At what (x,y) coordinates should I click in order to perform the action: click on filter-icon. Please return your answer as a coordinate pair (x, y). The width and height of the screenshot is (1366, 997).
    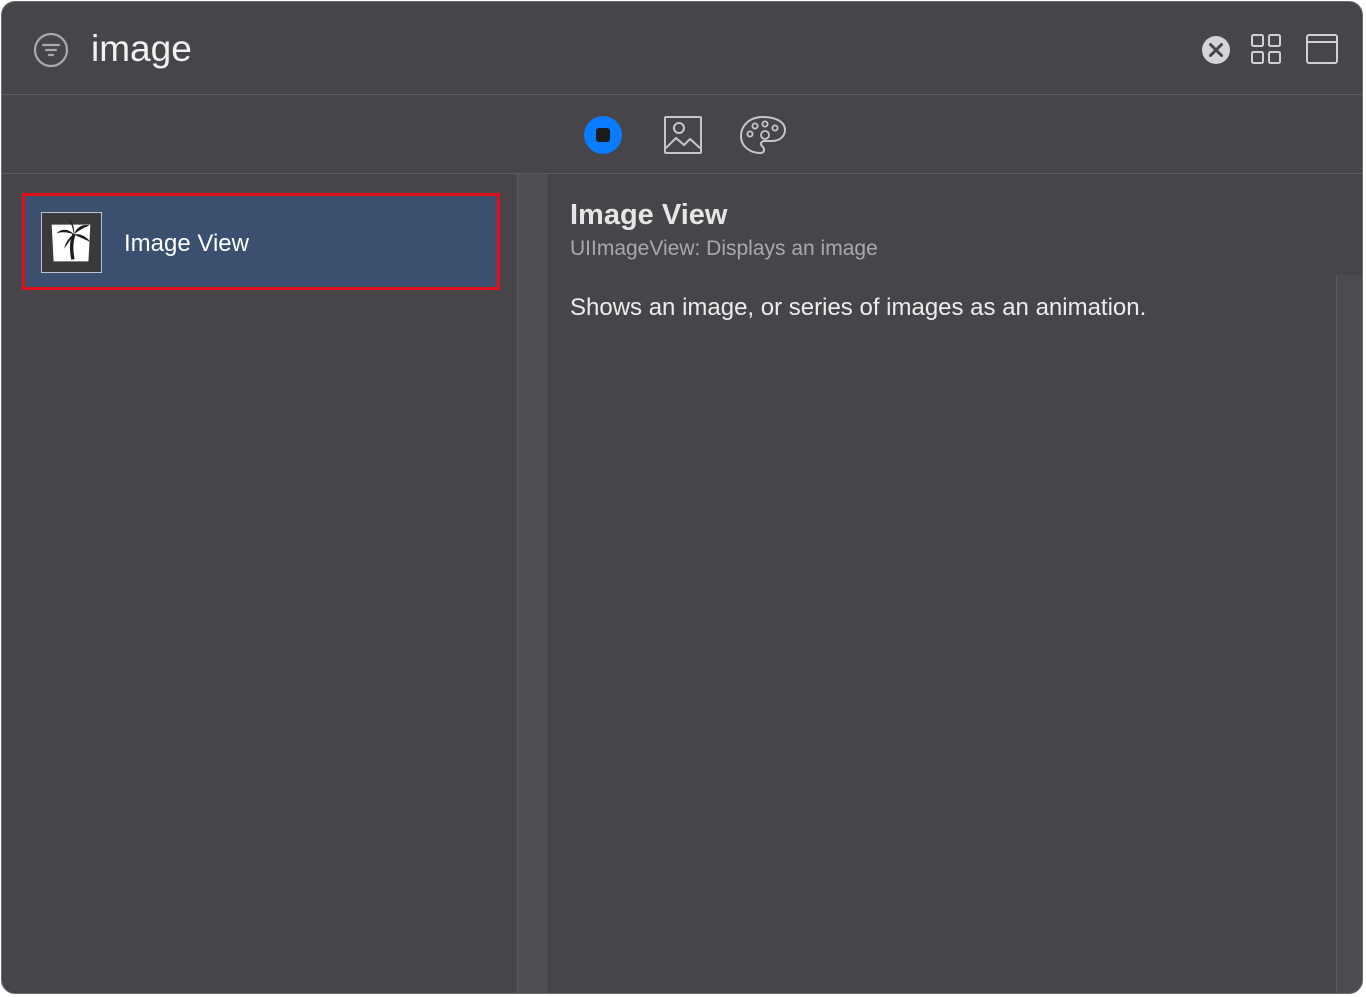
    Looking at the image, I should click on (51, 50).